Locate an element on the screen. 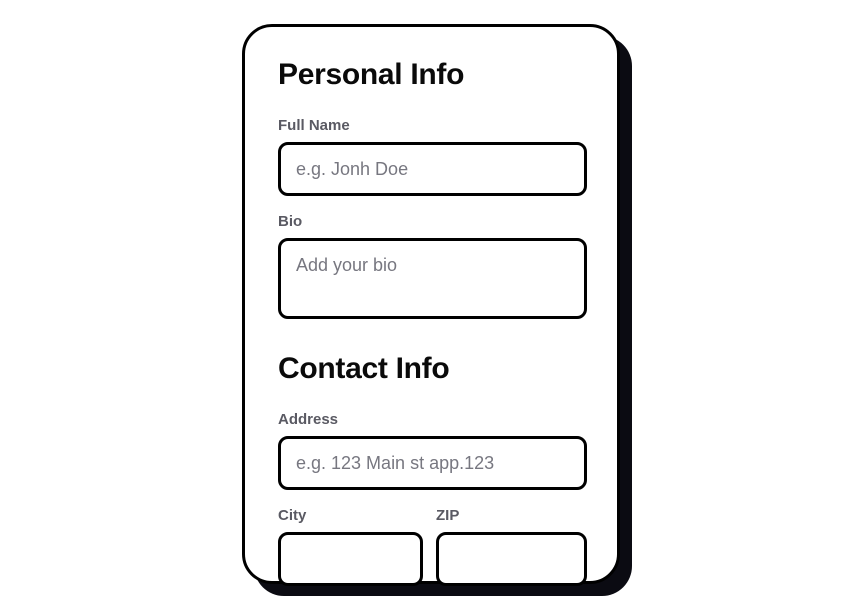  zip-label: ZIP is located at coordinates (448, 515).